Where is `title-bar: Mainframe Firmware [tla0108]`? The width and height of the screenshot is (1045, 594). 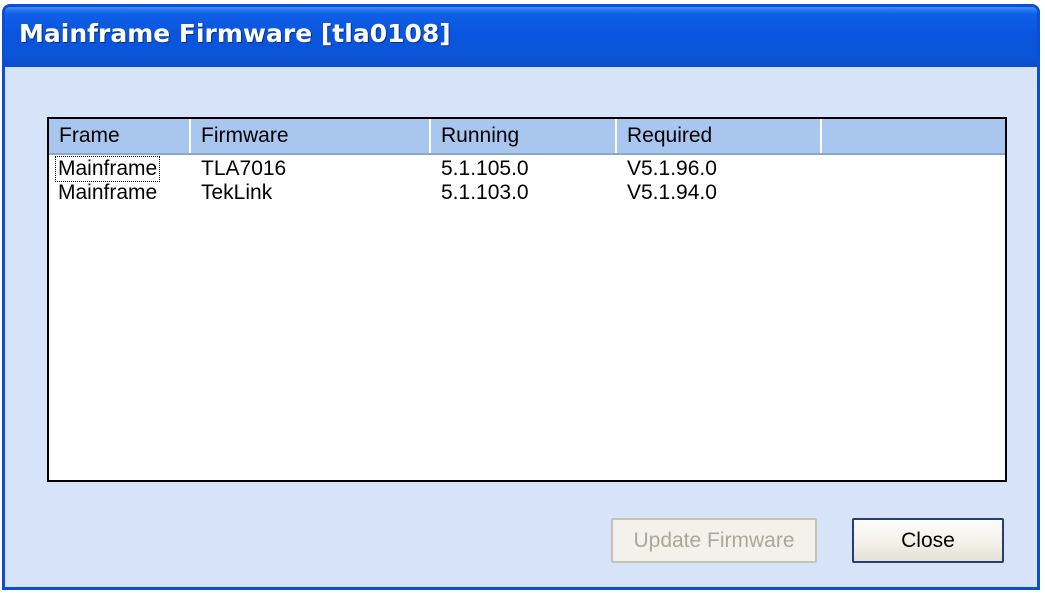
title-bar: Mainframe Firmware [tla0108] is located at coordinates (521, 37).